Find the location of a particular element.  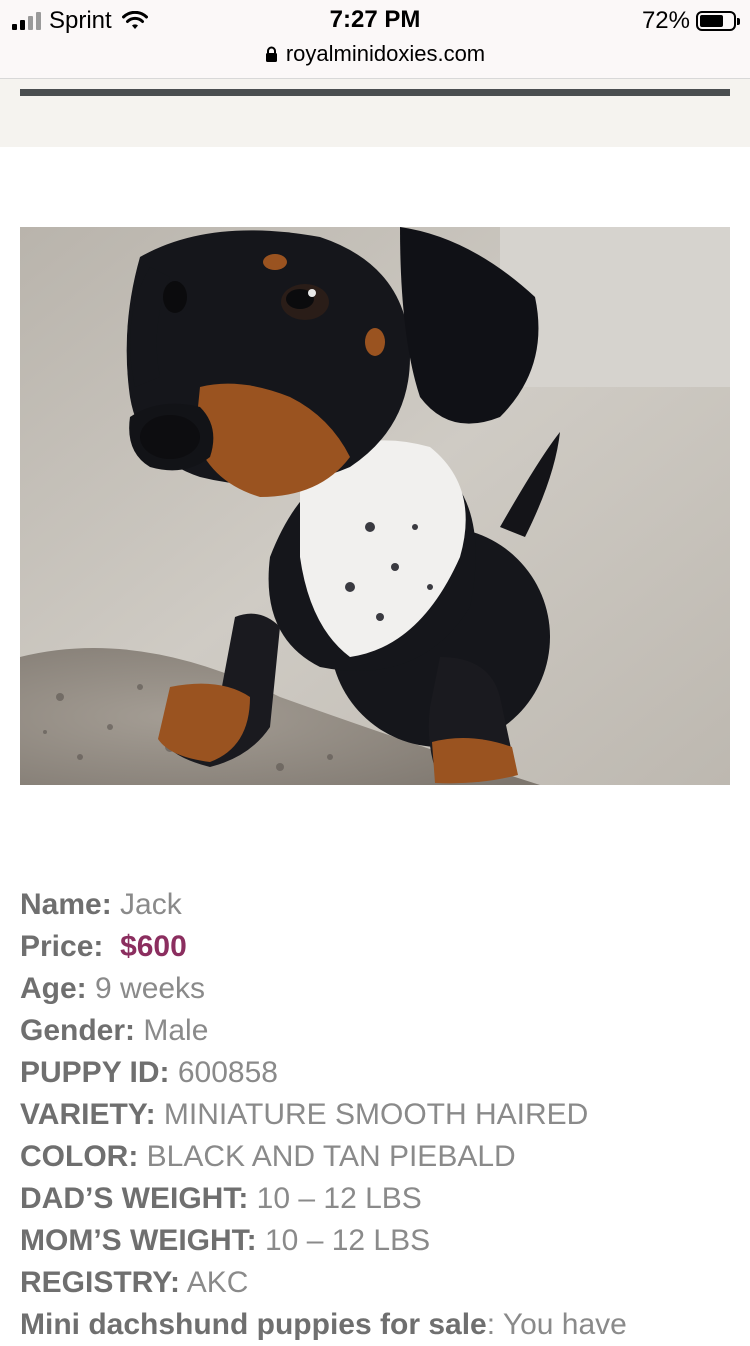

lock-icon is located at coordinates (271, 54).